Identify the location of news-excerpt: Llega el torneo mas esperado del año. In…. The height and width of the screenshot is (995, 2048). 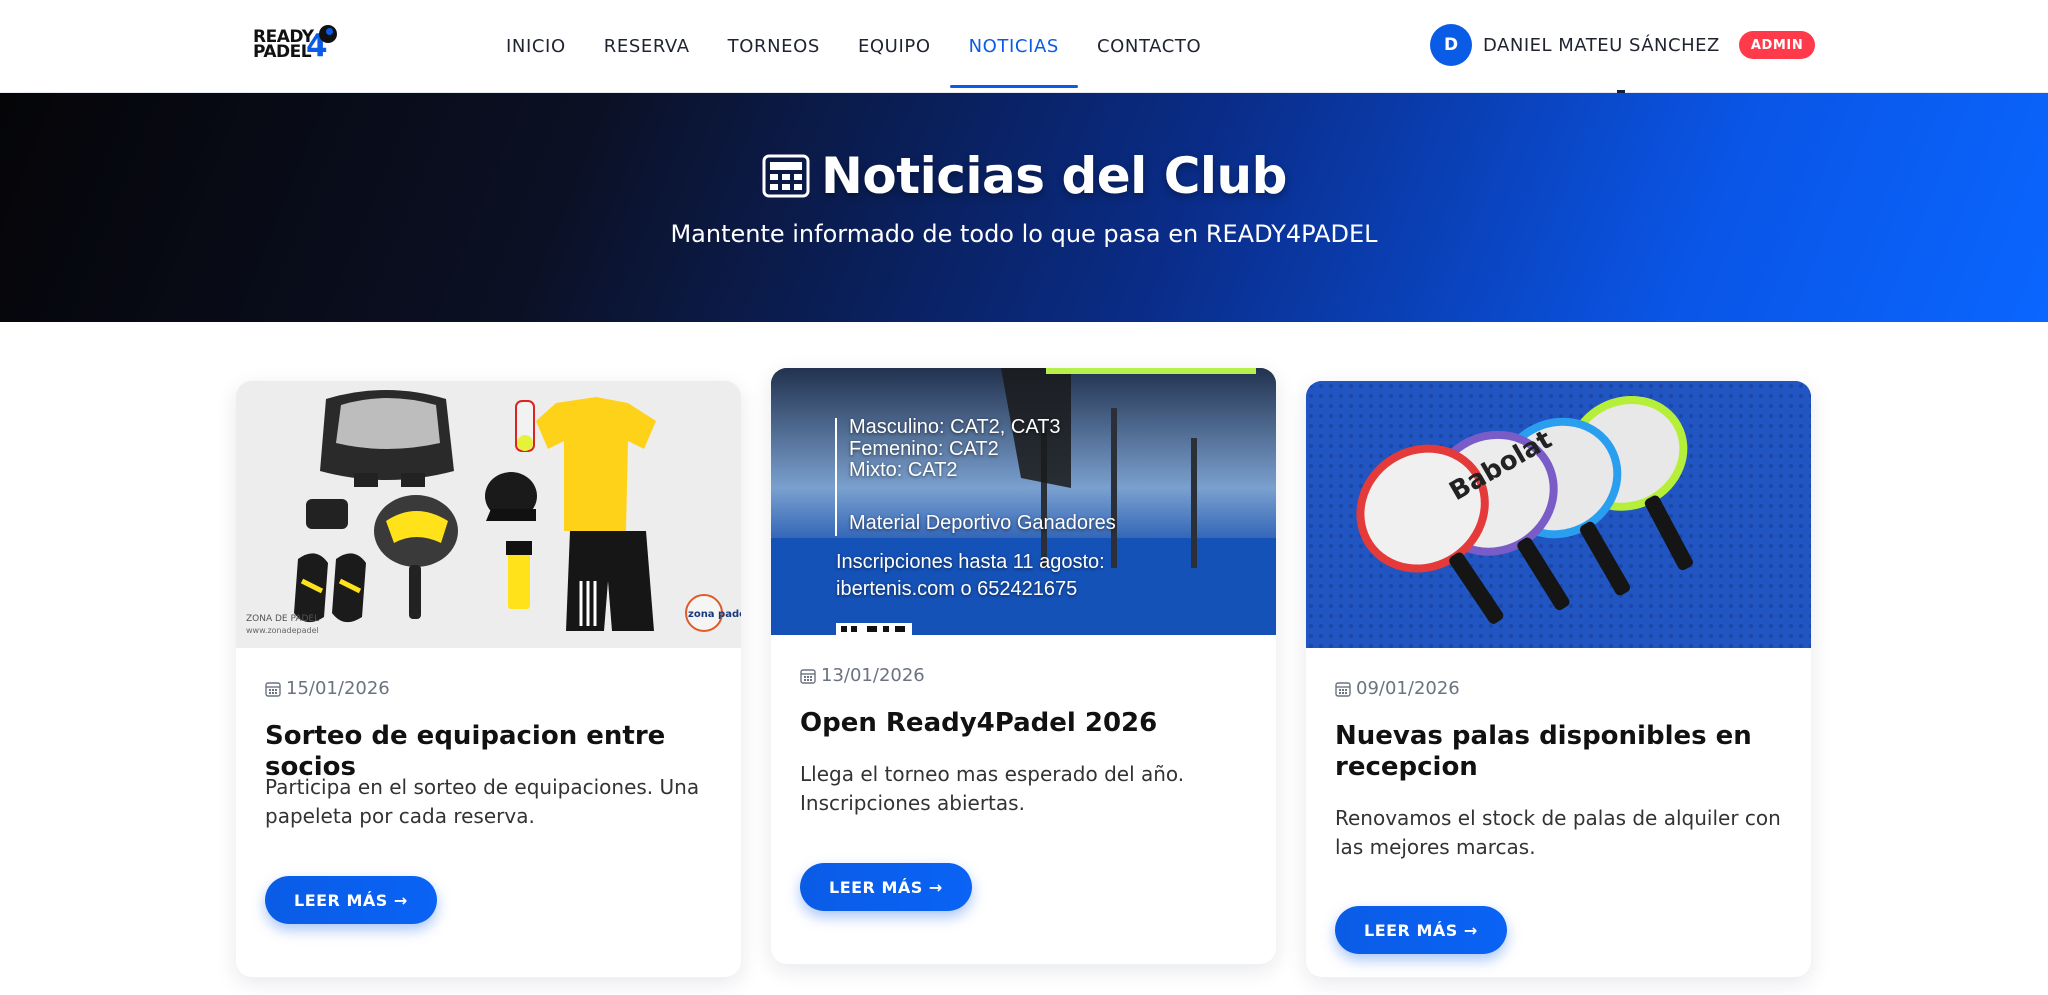
(992, 788).